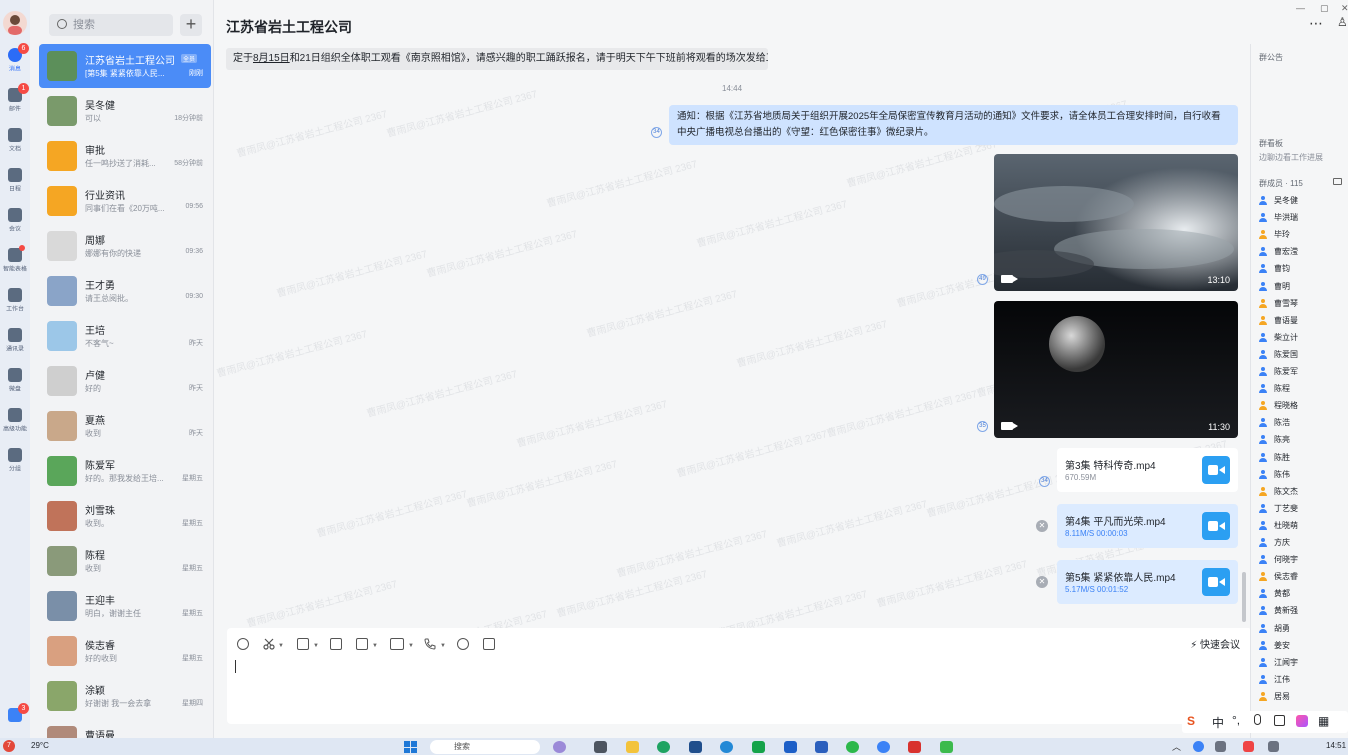 The width and height of the screenshot is (1348, 755). I want to click on conversation-item: 陈程 收到 星期五, so click(125, 561).